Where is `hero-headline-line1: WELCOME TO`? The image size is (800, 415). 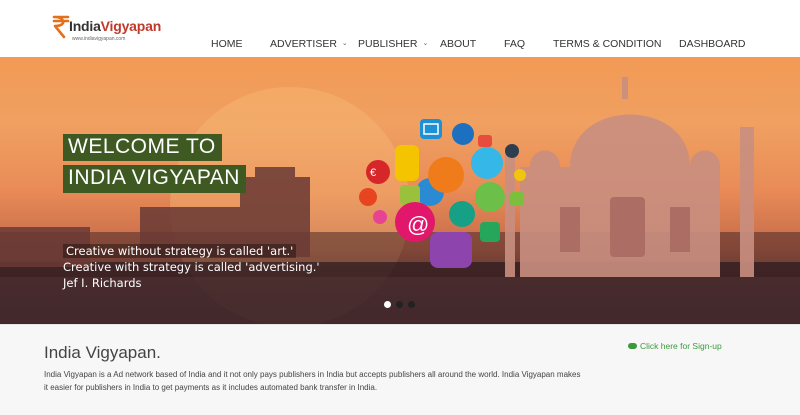 hero-headline-line1: WELCOME TO is located at coordinates (142, 147).